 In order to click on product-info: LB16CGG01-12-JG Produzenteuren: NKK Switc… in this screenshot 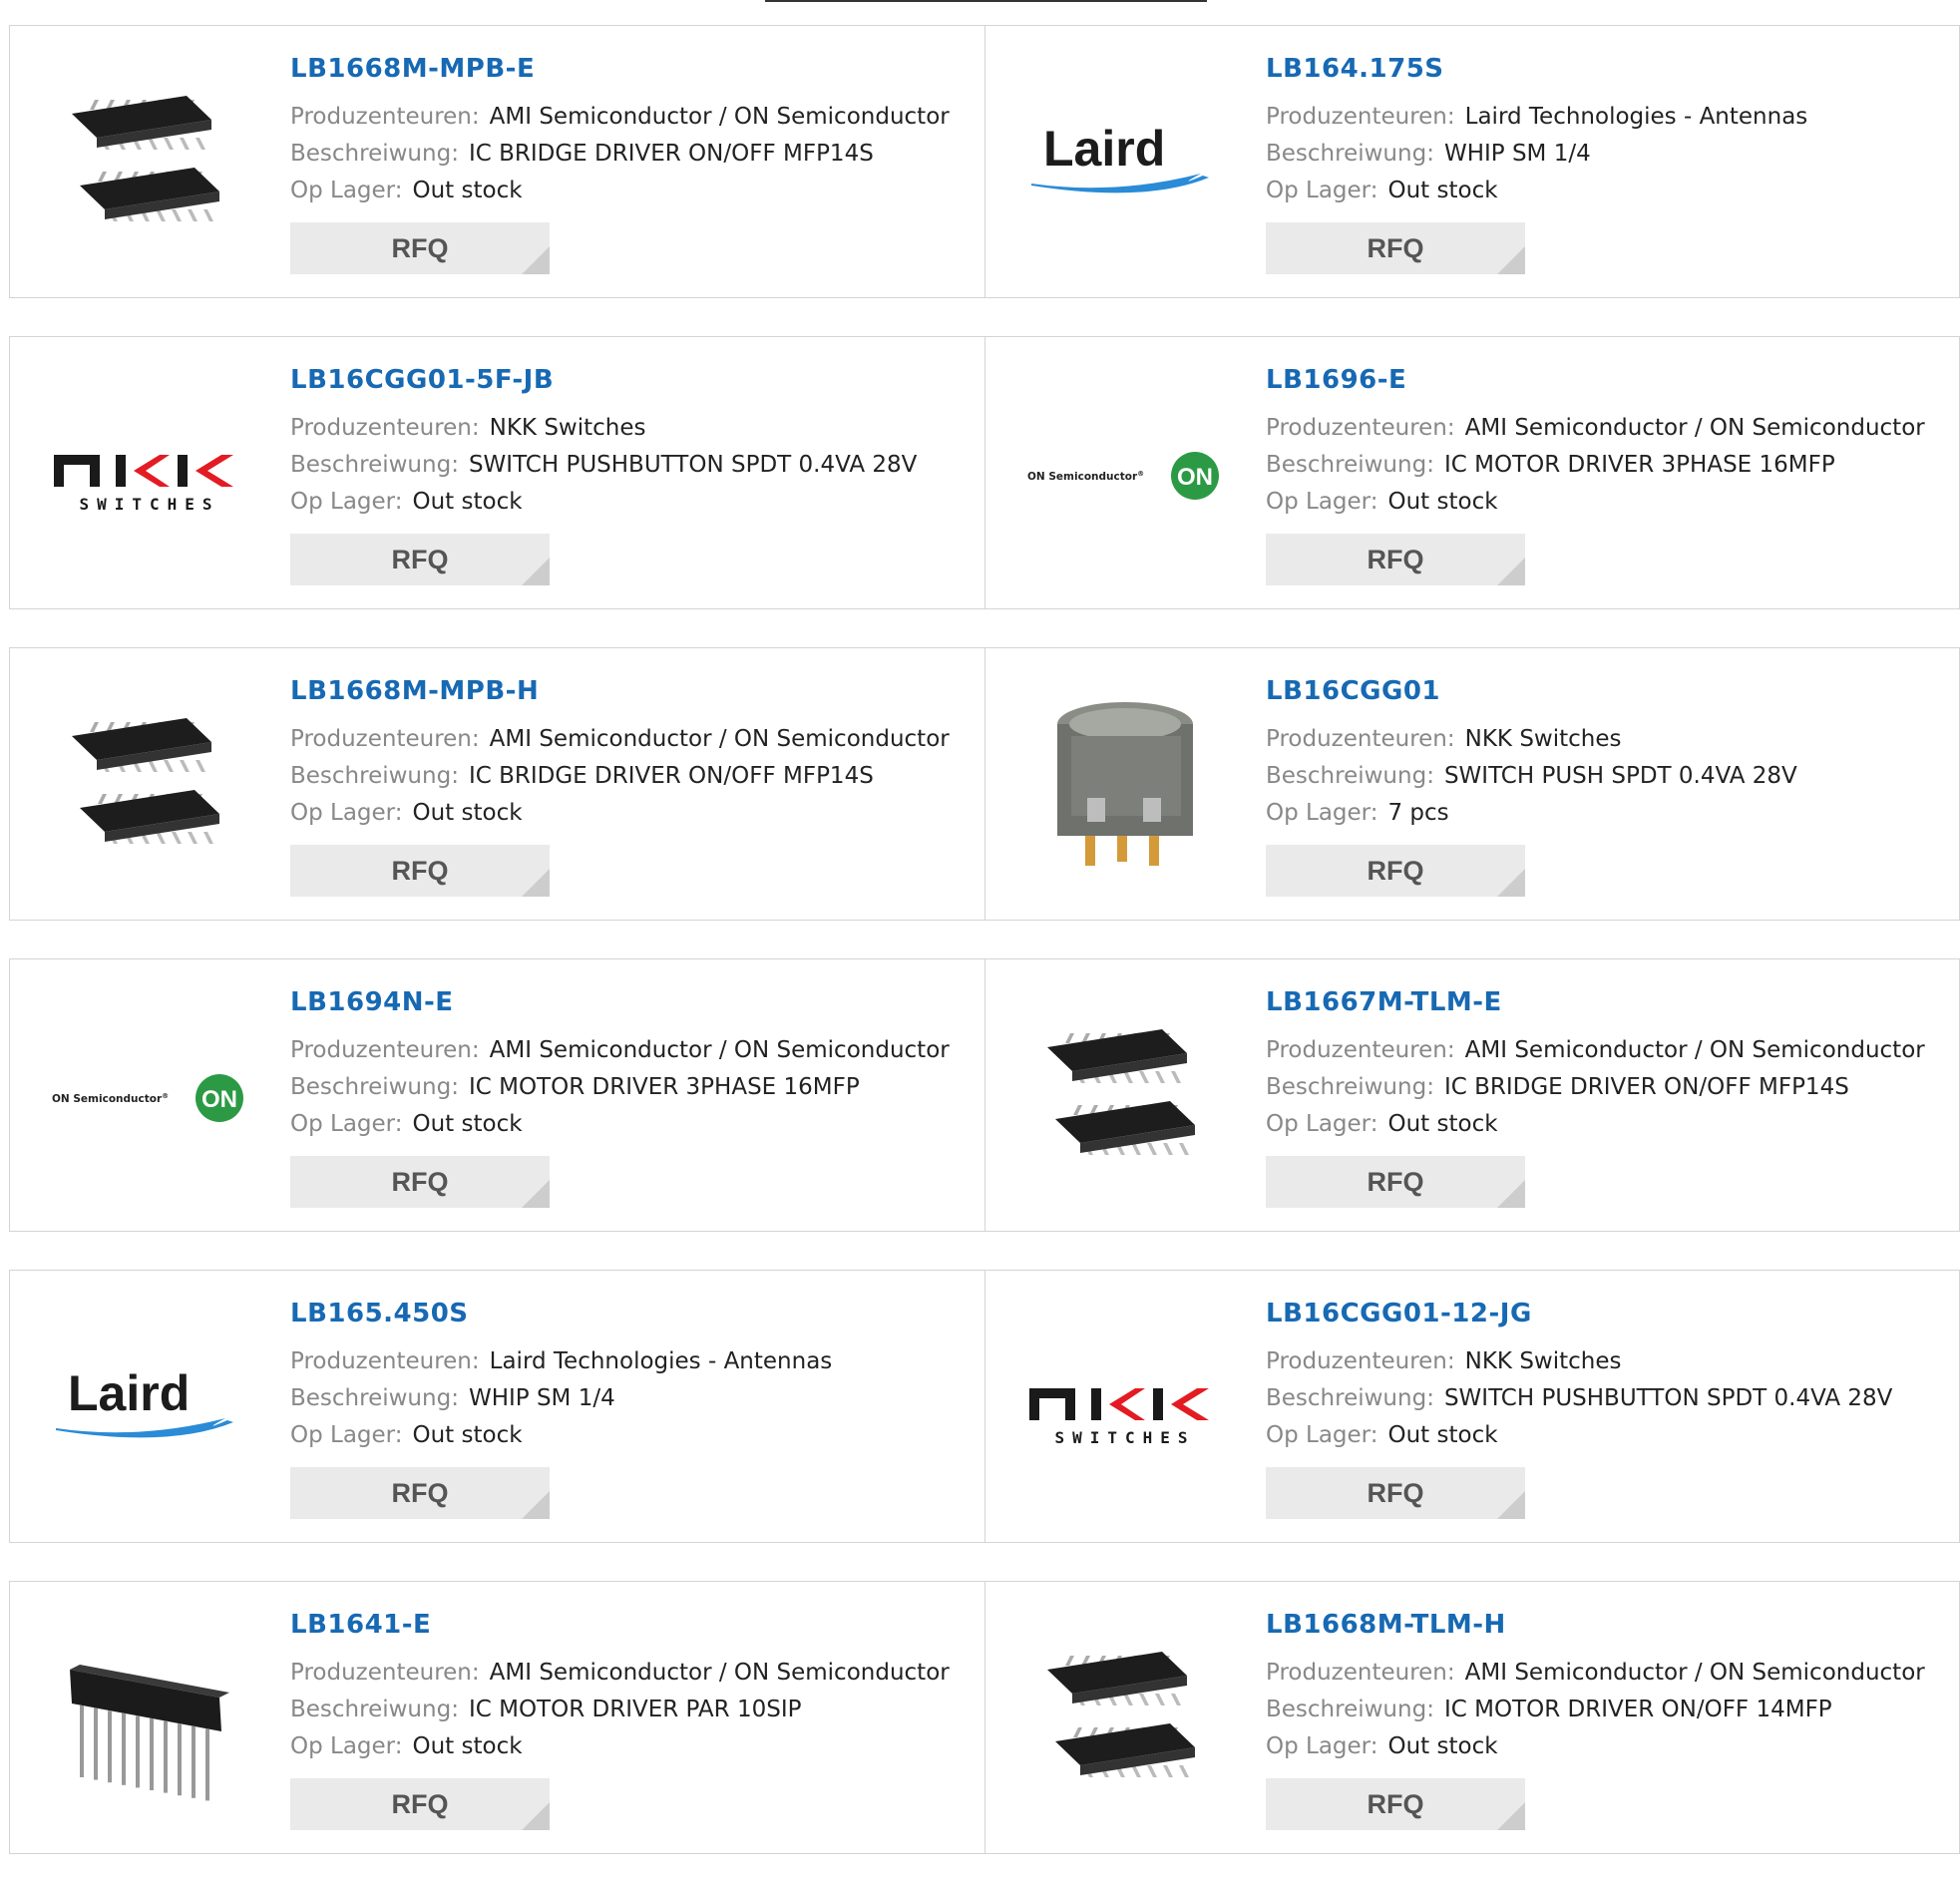, I will do `click(1608, 1409)`.